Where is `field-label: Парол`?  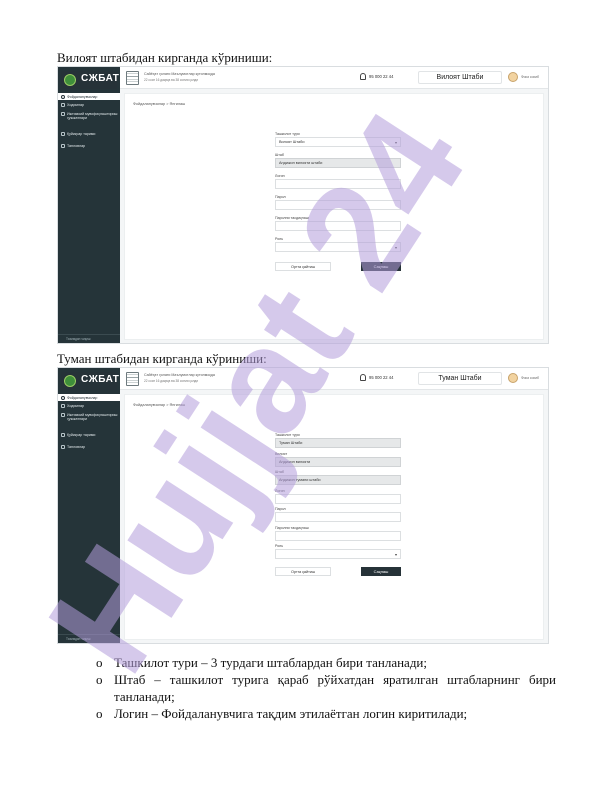
field-label: Парол is located at coordinates (280, 197).